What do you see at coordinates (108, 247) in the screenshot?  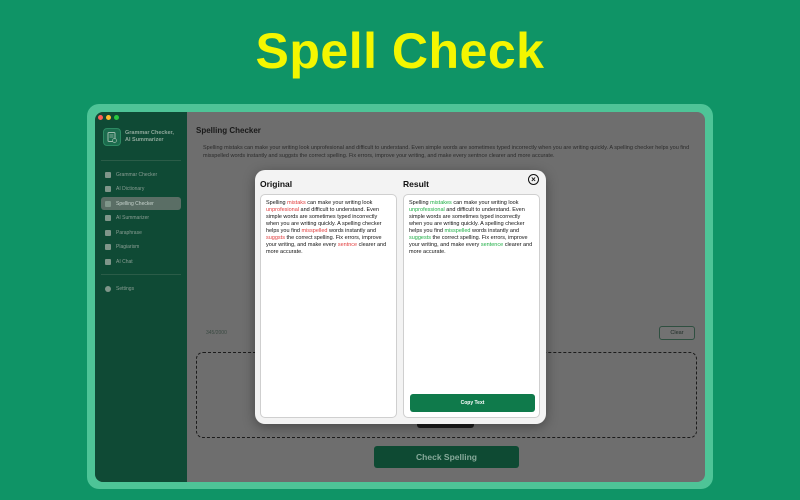 I see `plagiarism-icon` at bounding box center [108, 247].